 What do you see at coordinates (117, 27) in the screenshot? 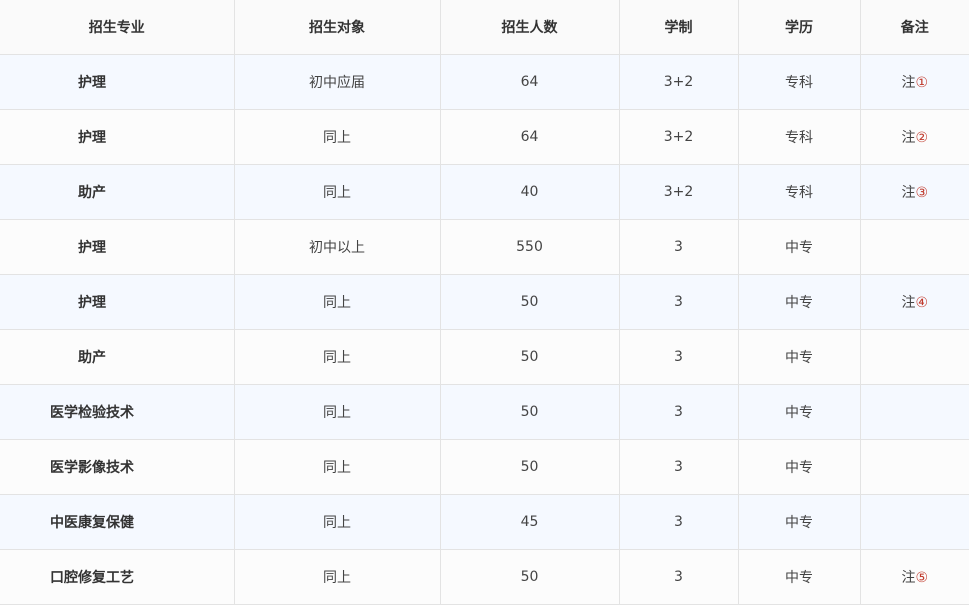
I see `header-major: 招生专业` at bounding box center [117, 27].